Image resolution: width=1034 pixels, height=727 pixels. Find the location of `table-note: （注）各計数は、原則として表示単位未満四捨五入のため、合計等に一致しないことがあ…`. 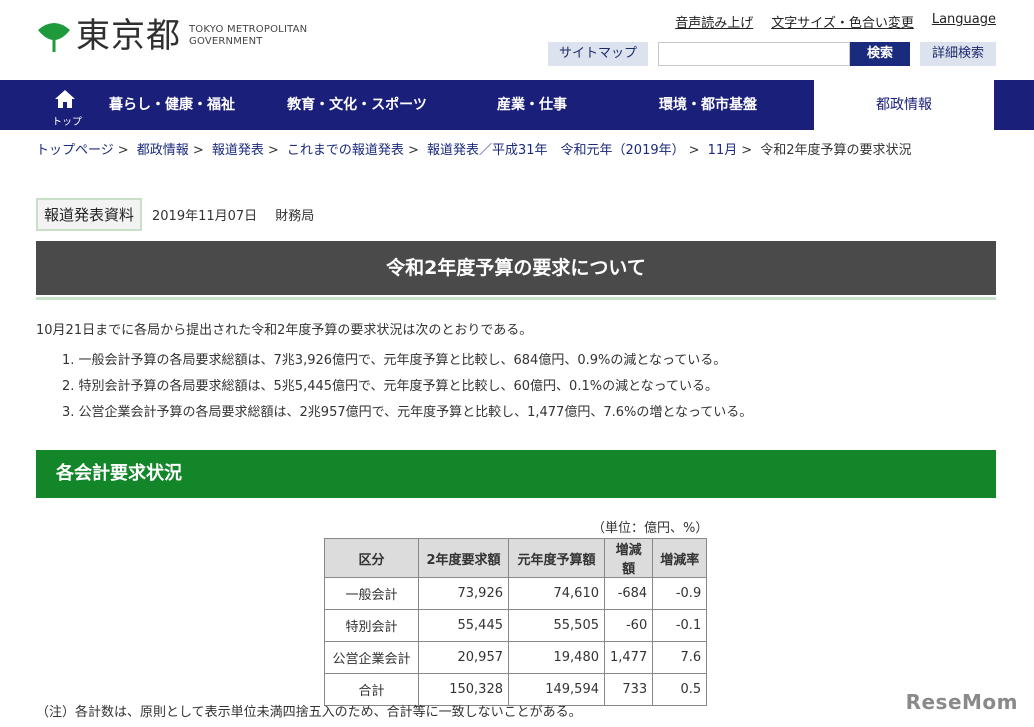

table-note: （注）各計数は、原則として表示単位未満四捨五入のため、合計等に一致しないことがあ… is located at coordinates (309, 712).